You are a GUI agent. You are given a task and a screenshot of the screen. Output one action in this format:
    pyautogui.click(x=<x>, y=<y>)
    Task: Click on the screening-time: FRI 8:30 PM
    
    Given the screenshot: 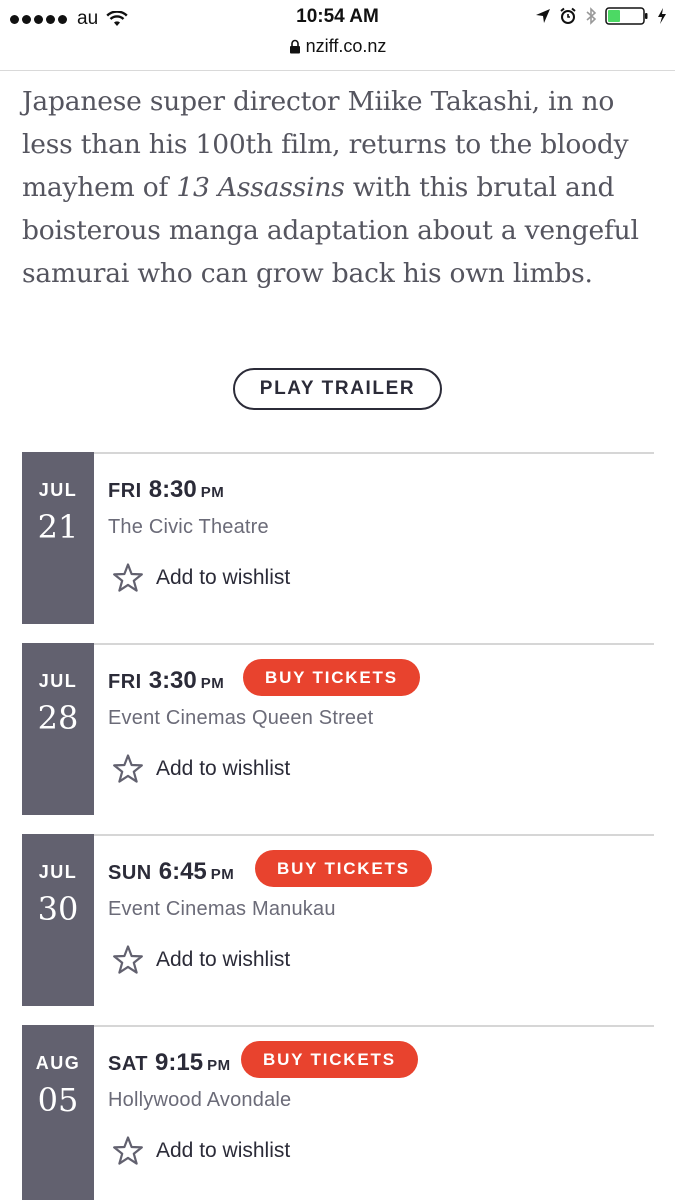 What is the action you would take?
    pyautogui.click(x=166, y=490)
    